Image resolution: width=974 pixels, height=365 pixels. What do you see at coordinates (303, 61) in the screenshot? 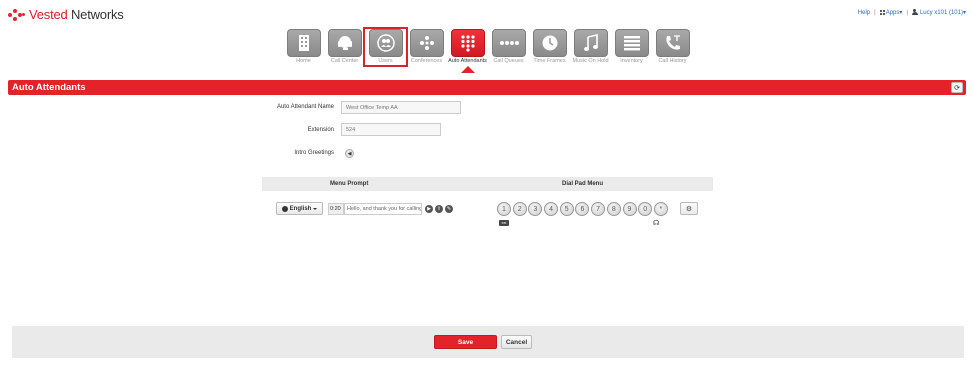
I see `nav-label: Home` at bounding box center [303, 61].